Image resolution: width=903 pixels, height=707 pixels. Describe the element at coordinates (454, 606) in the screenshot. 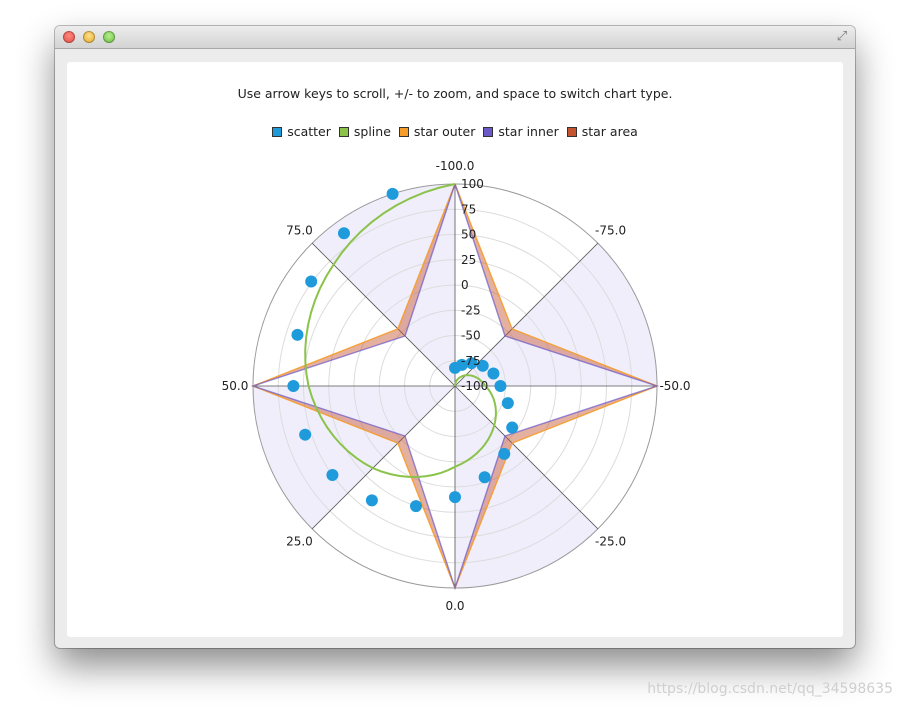

I see `angular-tick-label: 0.0` at that location.